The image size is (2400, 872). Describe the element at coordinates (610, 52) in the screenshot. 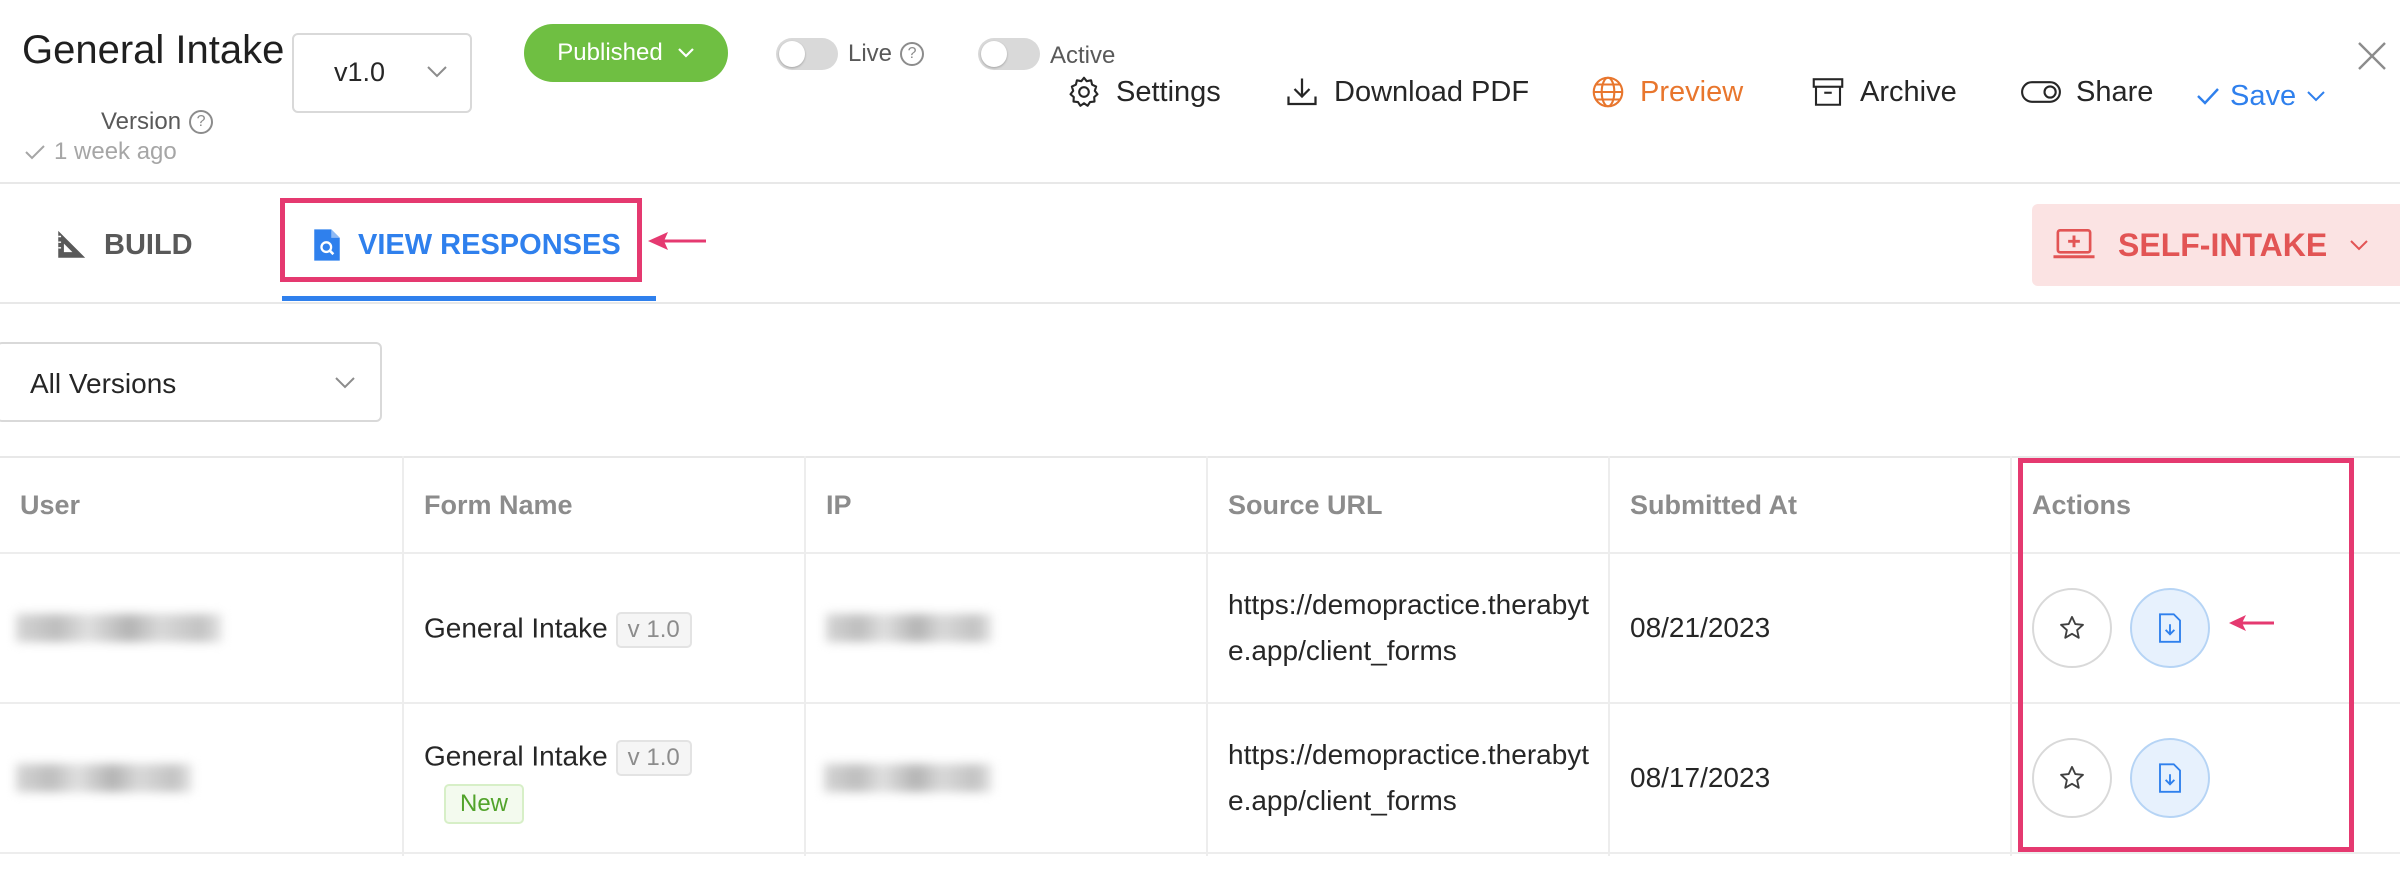

I see `status-label: Published` at that location.